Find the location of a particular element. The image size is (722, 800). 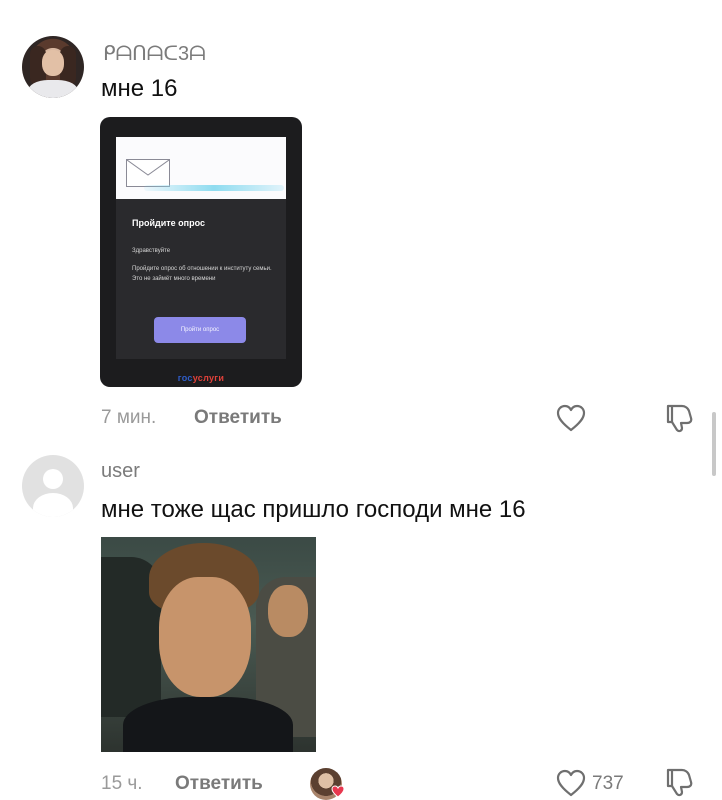

gosuslugi-logo: госуслуги is located at coordinates (201, 378).